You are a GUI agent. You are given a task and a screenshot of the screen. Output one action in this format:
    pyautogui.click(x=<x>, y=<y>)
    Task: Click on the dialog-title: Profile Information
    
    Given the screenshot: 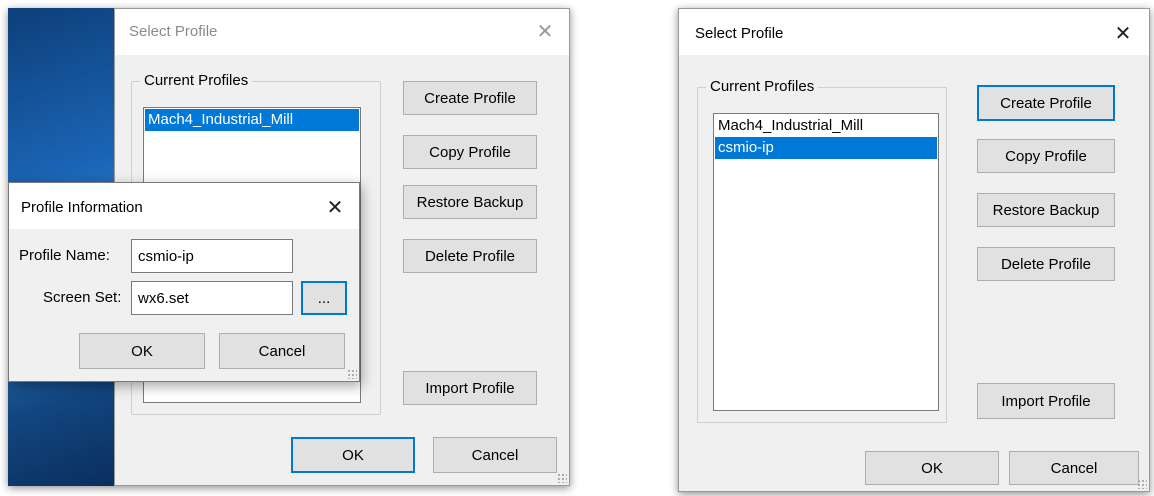 What is the action you would take?
    pyautogui.click(x=82, y=207)
    